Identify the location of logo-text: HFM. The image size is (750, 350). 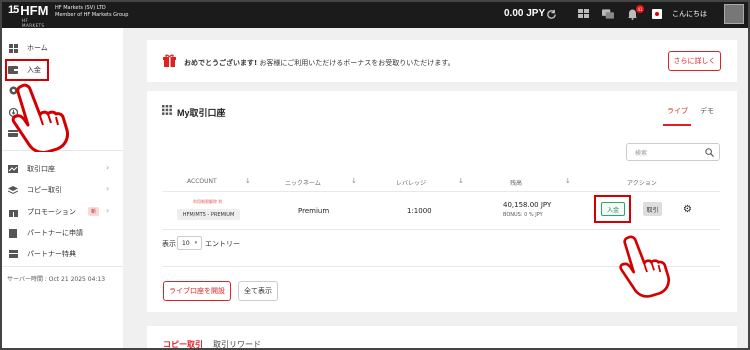
(34, 10).